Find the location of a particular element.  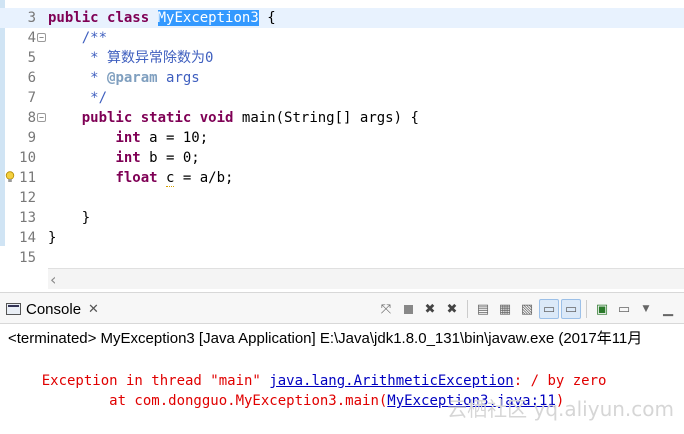

code-text: /** is located at coordinates (94, 38).